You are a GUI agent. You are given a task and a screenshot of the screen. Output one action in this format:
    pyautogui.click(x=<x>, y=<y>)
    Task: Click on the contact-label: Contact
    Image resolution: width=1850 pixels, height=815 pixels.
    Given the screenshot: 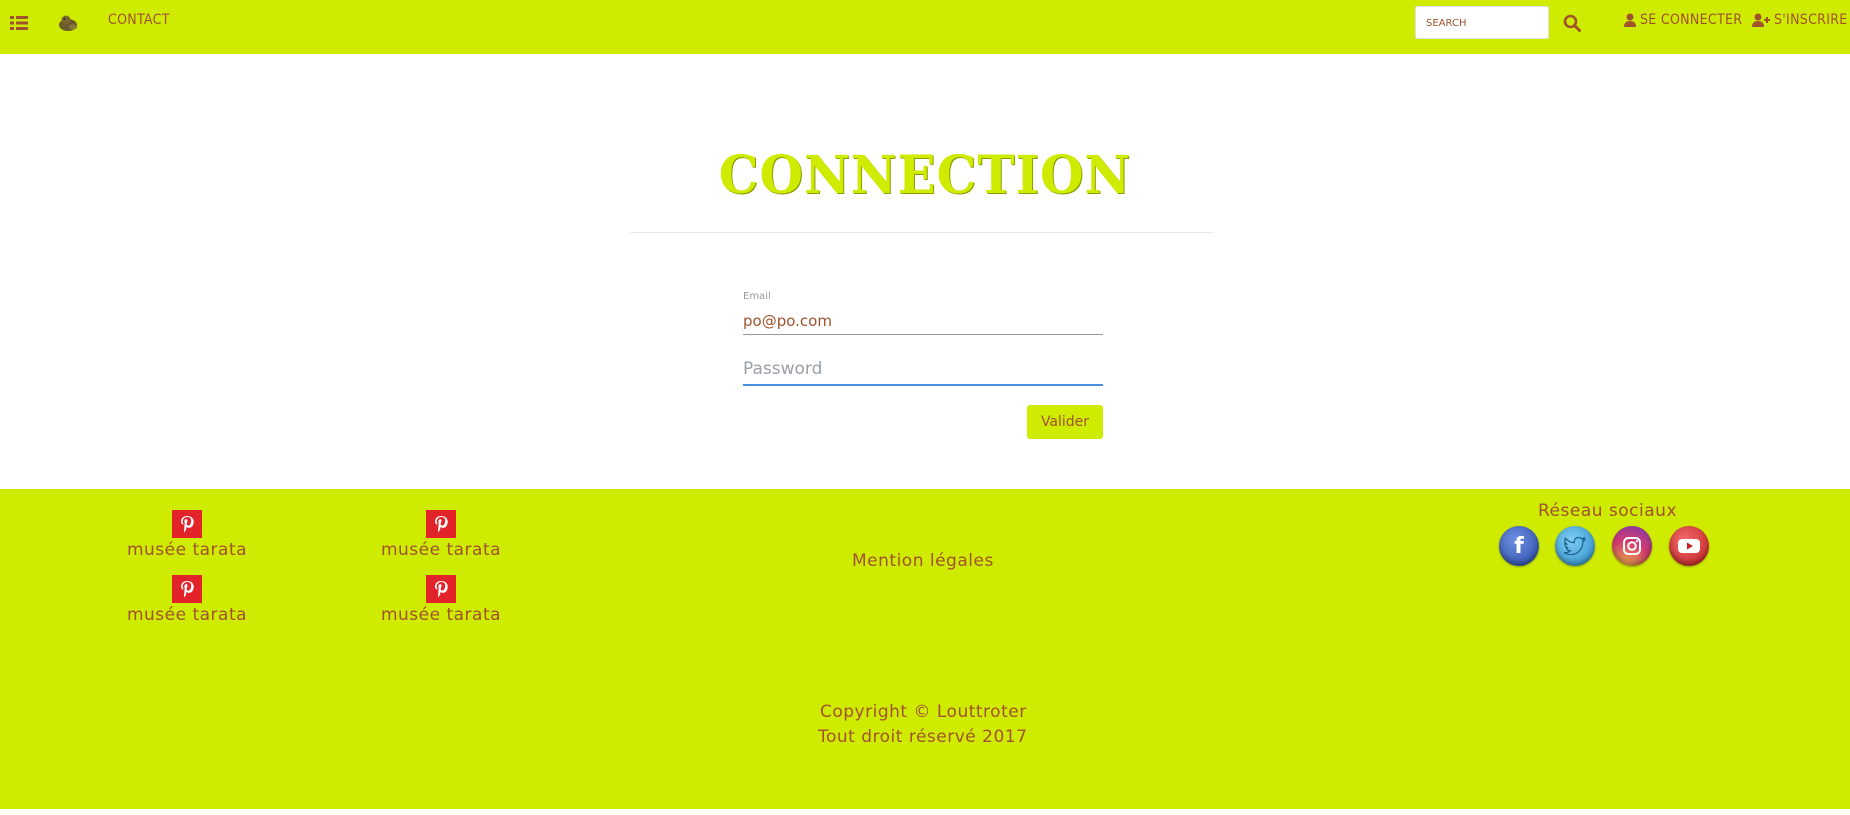 What is the action you would take?
    pyautogui.click(x=139, y=20)
    